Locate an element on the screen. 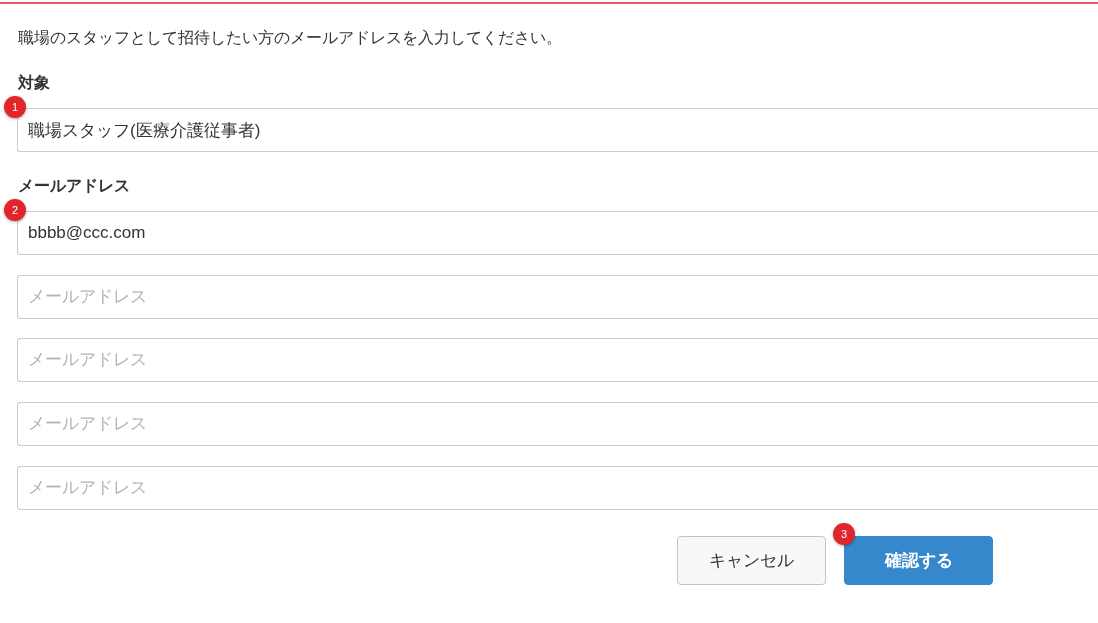 Image resolution: width=1098 pixels, height=623 pixels. email-field: bbbb@ccc.com is located at coordinates (557, 233).